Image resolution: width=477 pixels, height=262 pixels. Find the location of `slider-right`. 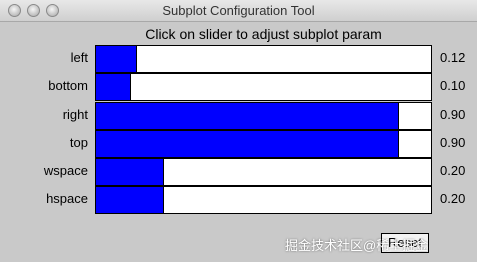

slider-right is located at coordinates (263, 116).